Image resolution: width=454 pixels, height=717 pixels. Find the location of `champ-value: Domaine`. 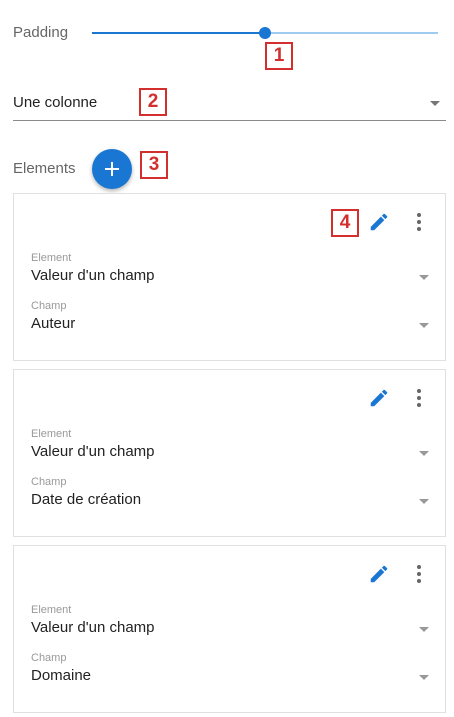

champ-value: Domaine is located at coordinates (61, 675).